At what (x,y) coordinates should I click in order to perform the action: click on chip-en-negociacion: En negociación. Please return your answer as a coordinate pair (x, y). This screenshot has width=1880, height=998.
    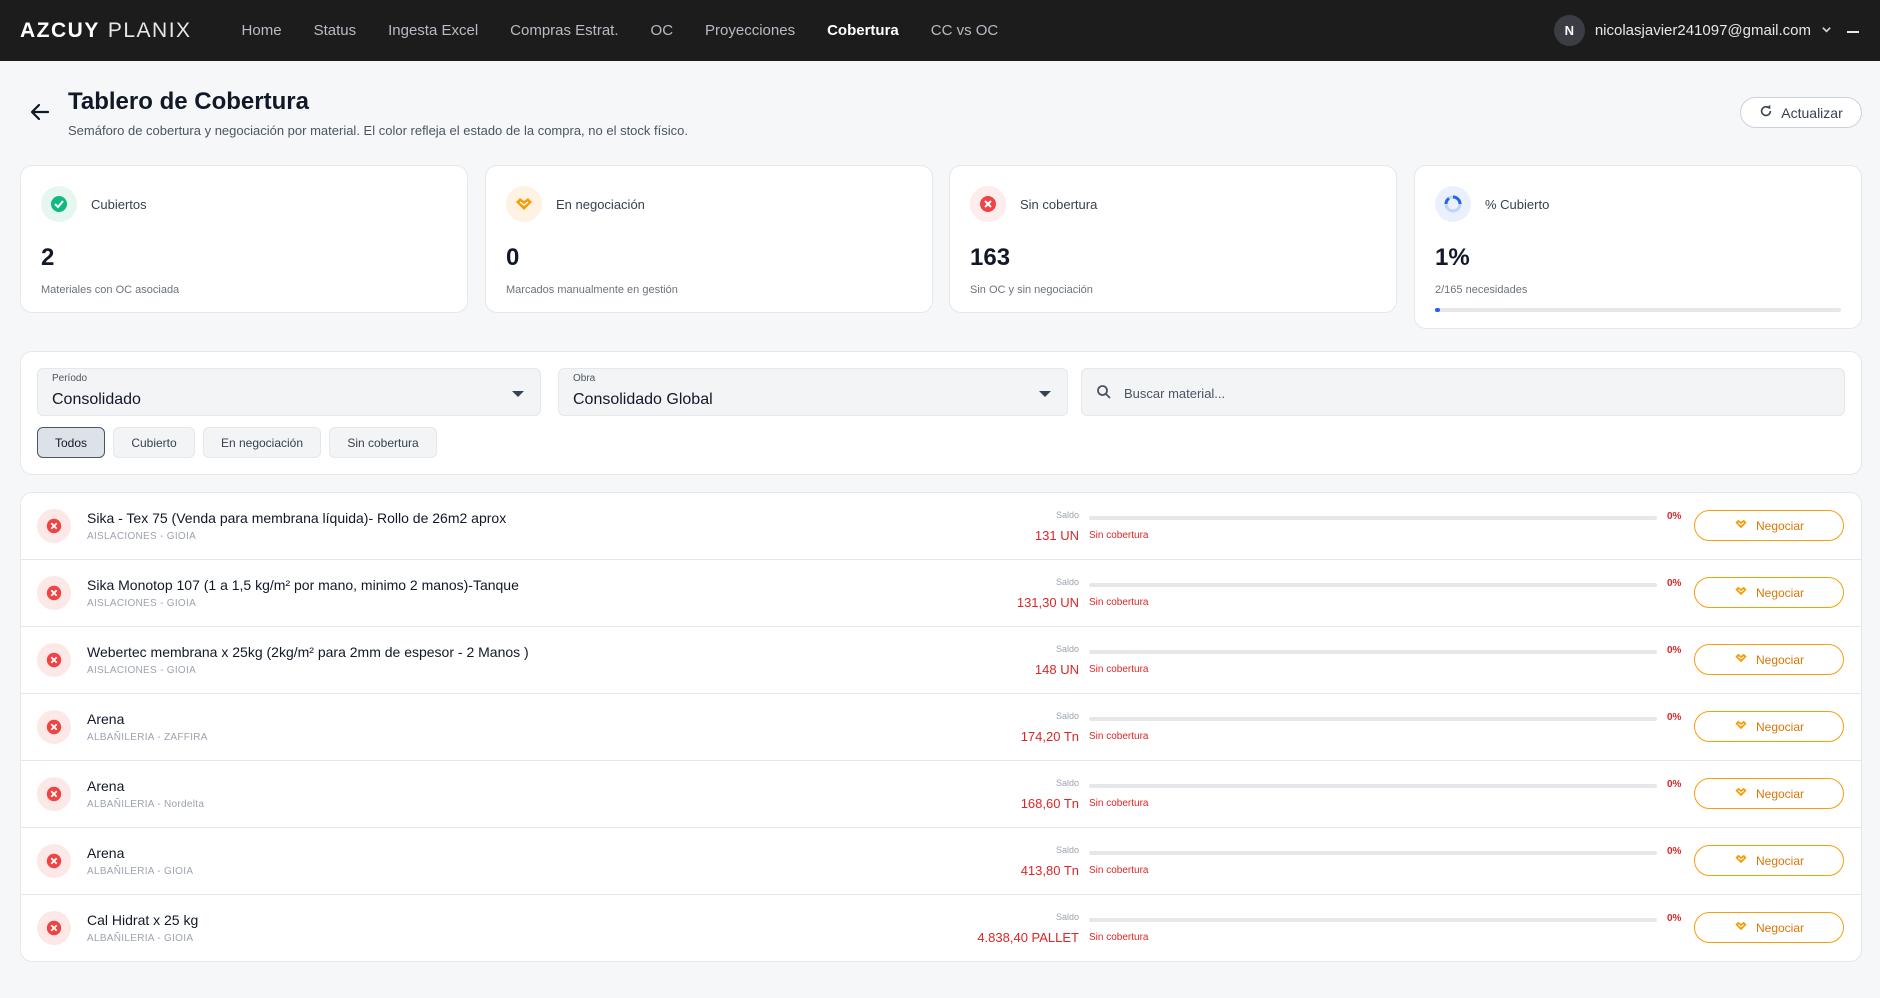
    Looking at the image, I should click on (262, 442).